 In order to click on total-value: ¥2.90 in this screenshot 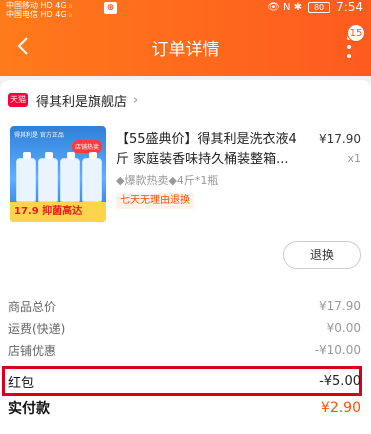, I will do `click(340, 408)`.